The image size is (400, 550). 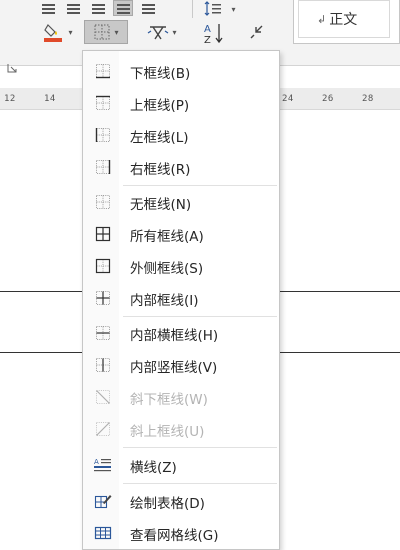 What do you see at coordinates (167, 237) in the screenshot?
I see `menu-item-label: 所有框线(A)` at bounding box center [167, 237].